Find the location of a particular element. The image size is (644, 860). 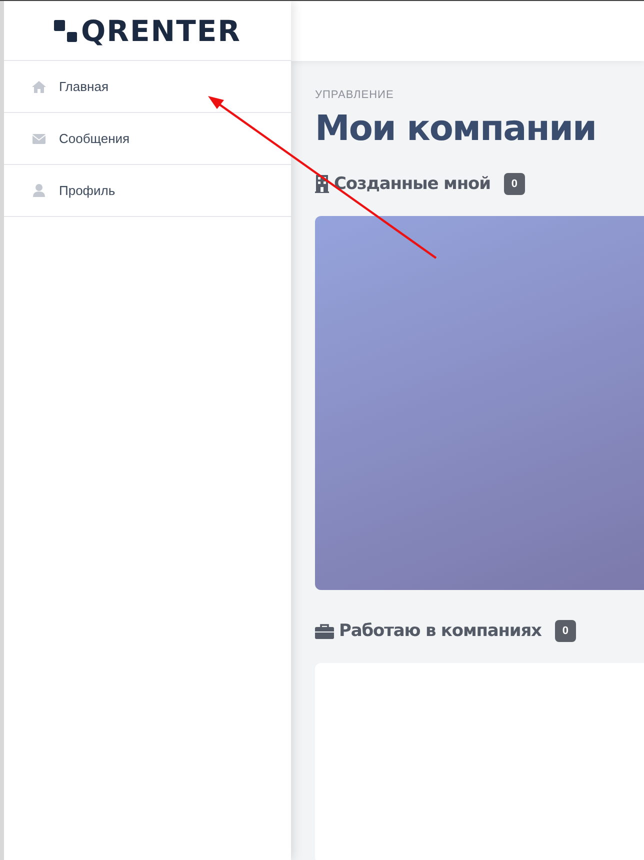

nav-item: Профиль is located at coordinates (147, 191).